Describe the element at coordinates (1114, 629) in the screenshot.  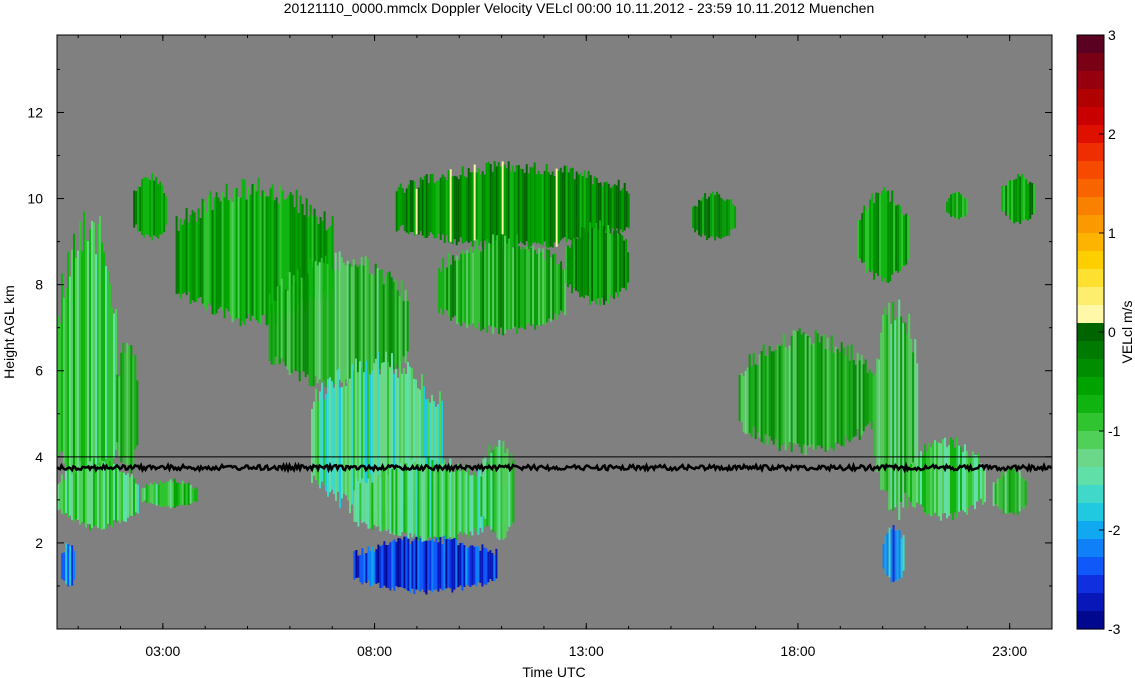
I see `colorbar-tick-label: -3` at that location.